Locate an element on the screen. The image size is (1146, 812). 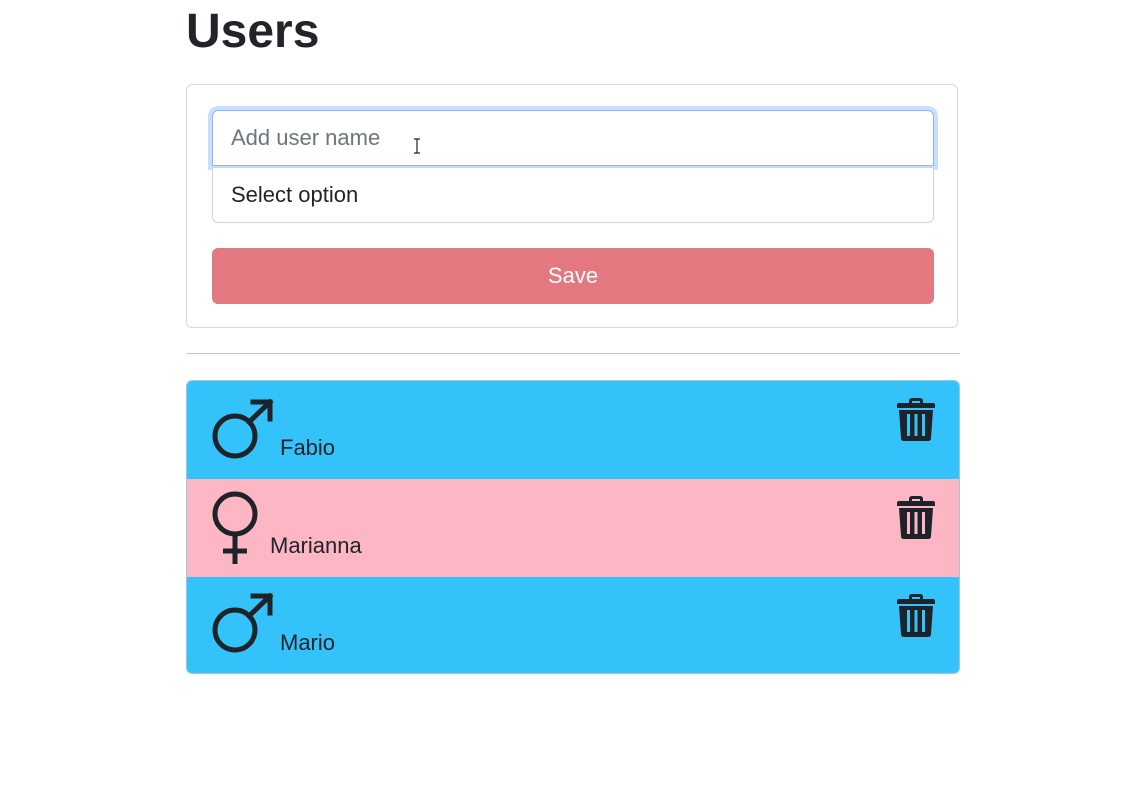
user-name: Fabio is located at coordinates (308, 447).